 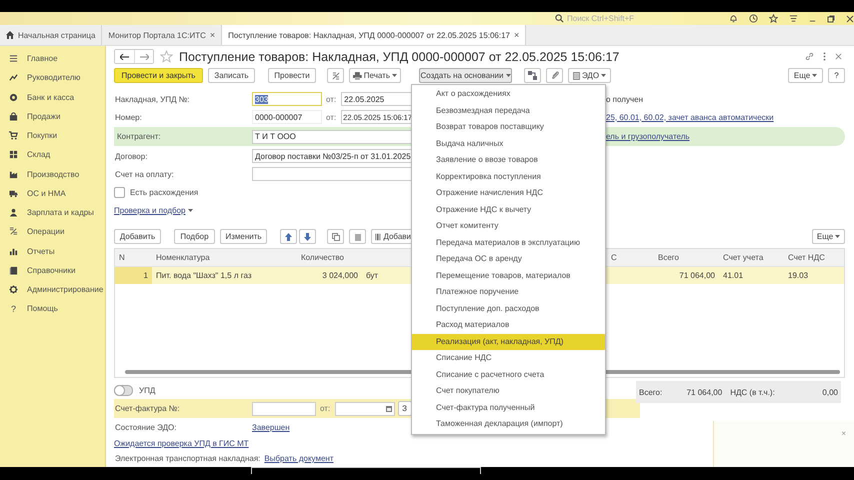 What do you see at coordinates (508, 193) in the screenshot?
I see `menu-item: Отражение начисления НДС` at bounding box center [508, 193].